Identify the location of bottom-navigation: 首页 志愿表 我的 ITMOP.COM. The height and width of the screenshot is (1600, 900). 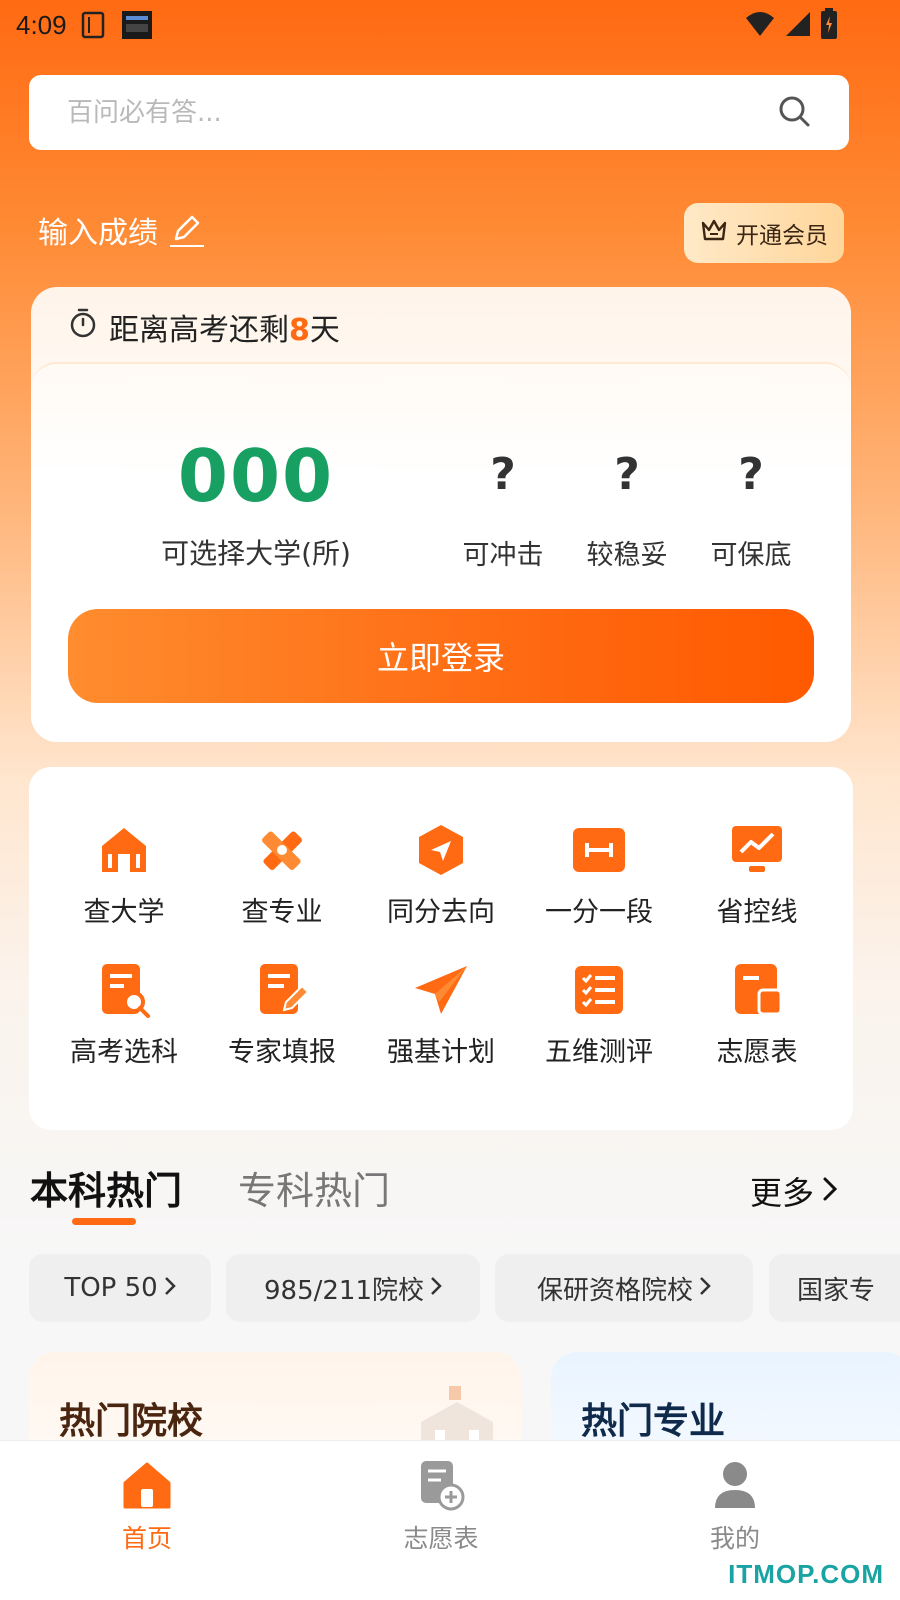
(450, 1520).